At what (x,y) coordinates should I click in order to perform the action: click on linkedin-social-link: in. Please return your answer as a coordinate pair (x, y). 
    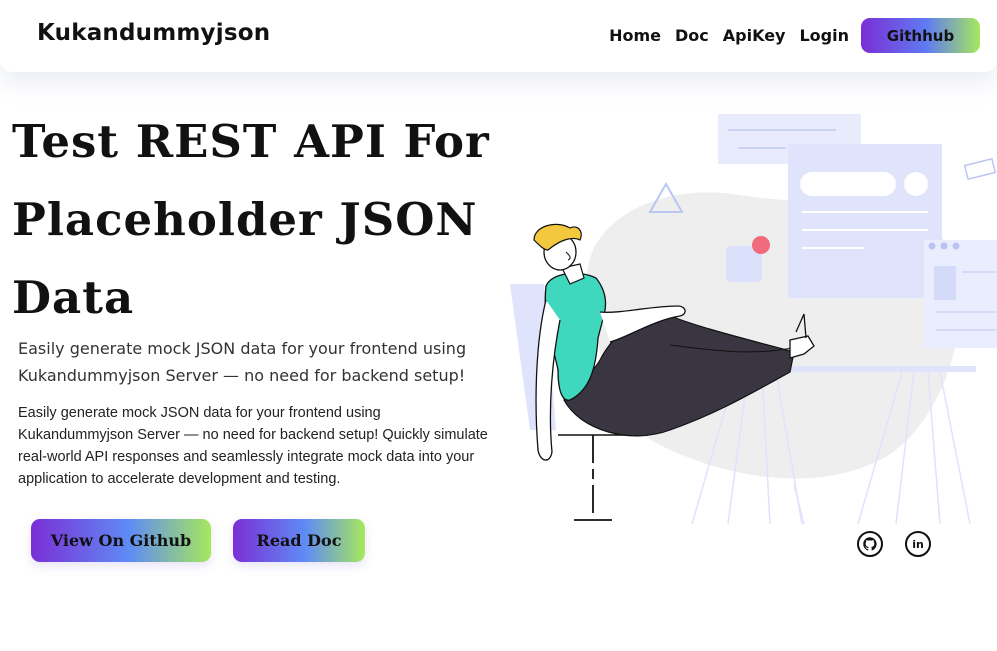
    Looking at the image, I should click on (918, 544).